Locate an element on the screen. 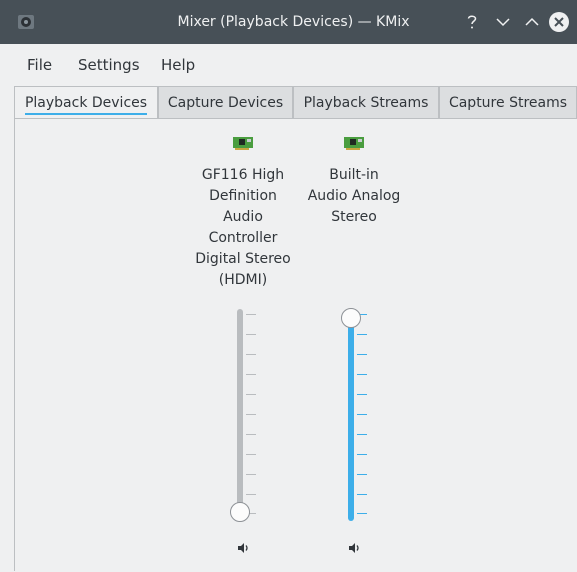 The width and height of the screenshot is (577, 572). device-name: Built-in Audio Analog Stereo is located at coordinates (354, 196).